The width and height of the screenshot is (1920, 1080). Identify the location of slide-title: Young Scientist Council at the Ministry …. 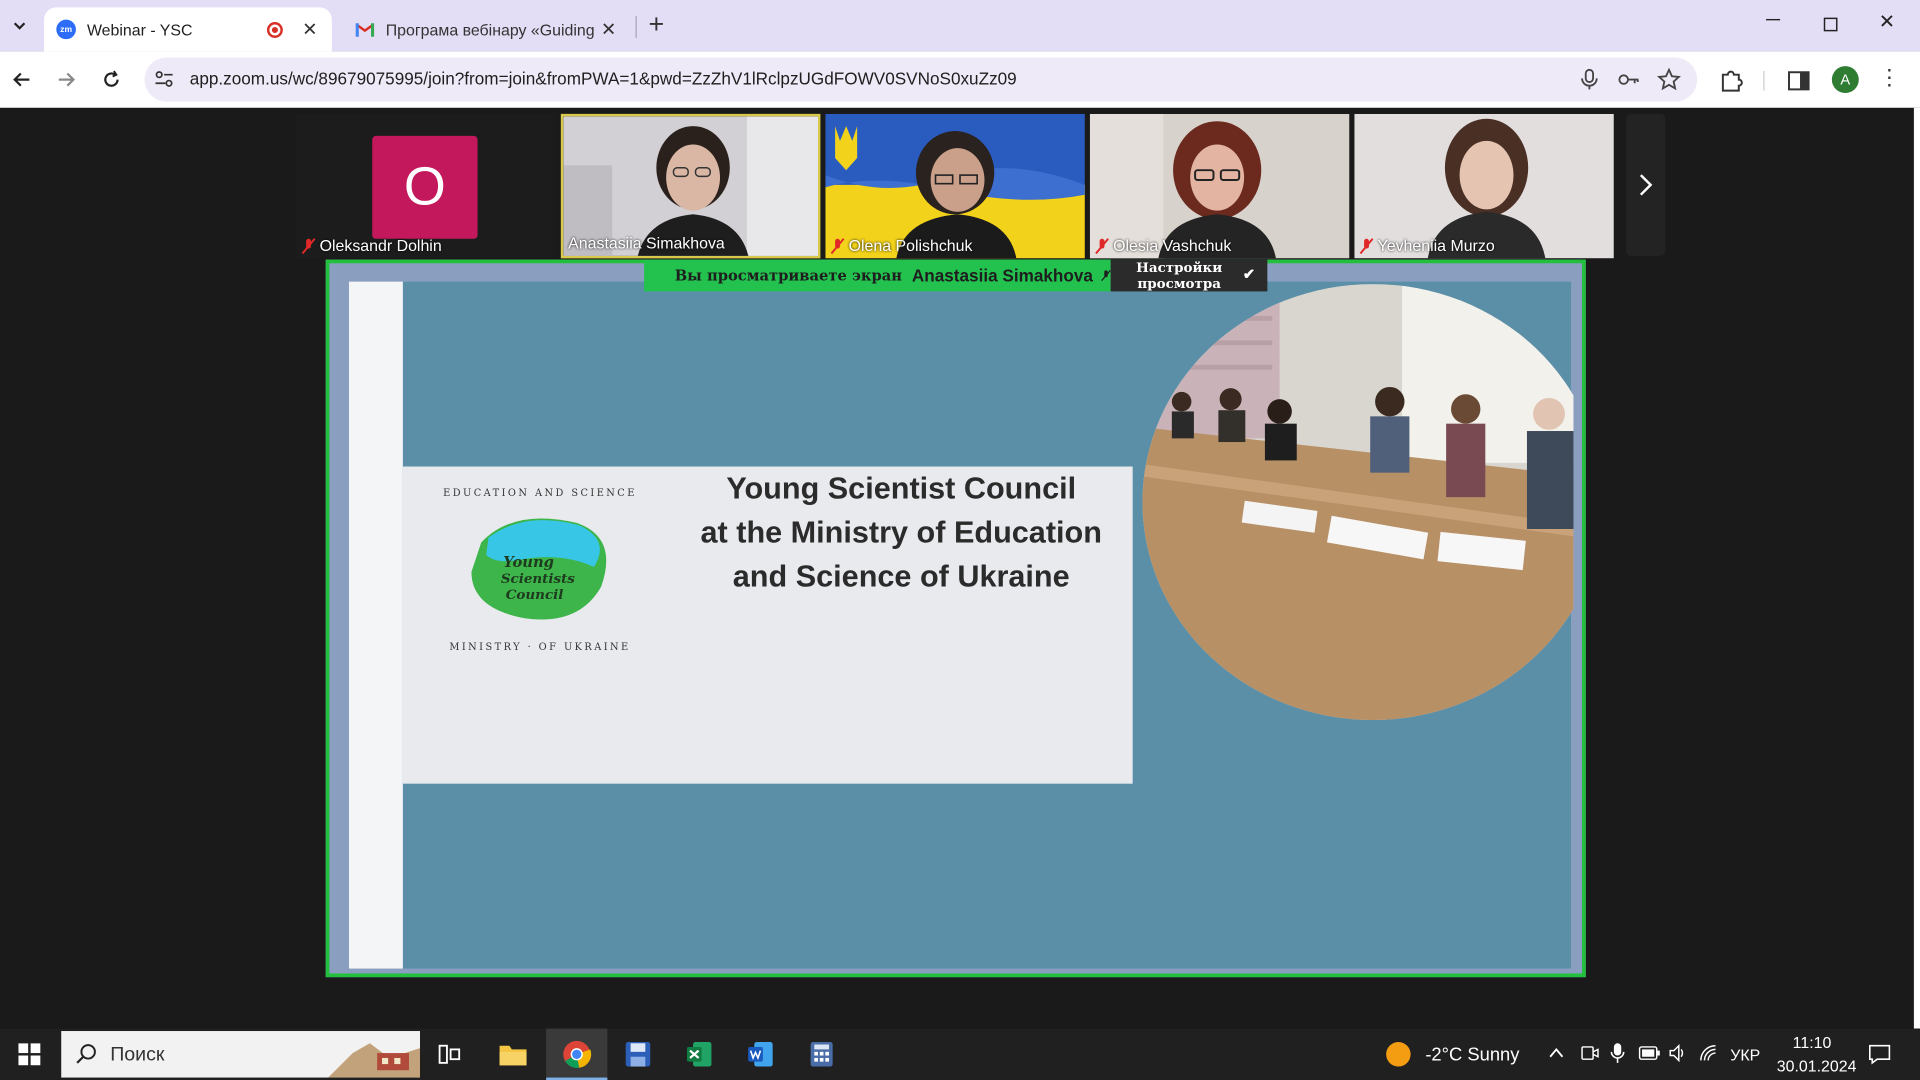
(901, 533).